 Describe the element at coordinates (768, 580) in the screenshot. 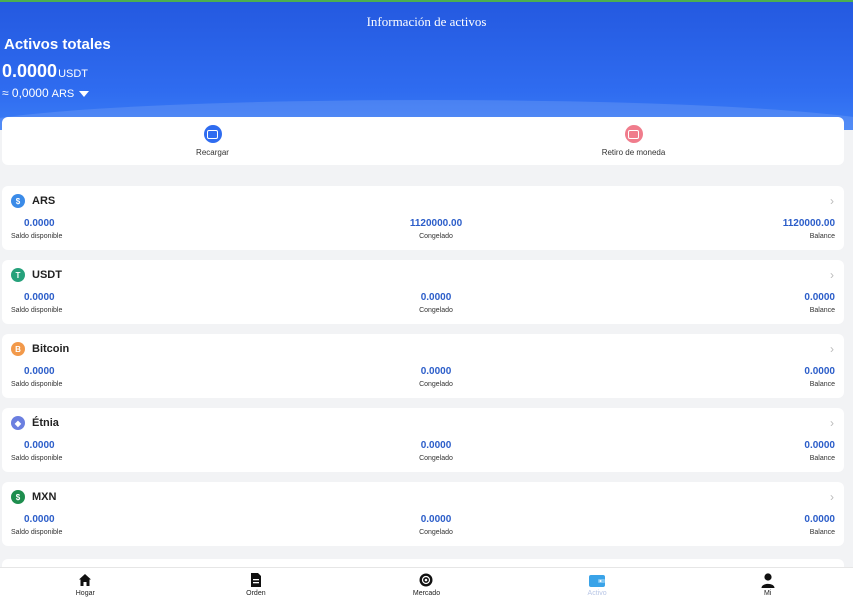

I see `user-icon` at that location.